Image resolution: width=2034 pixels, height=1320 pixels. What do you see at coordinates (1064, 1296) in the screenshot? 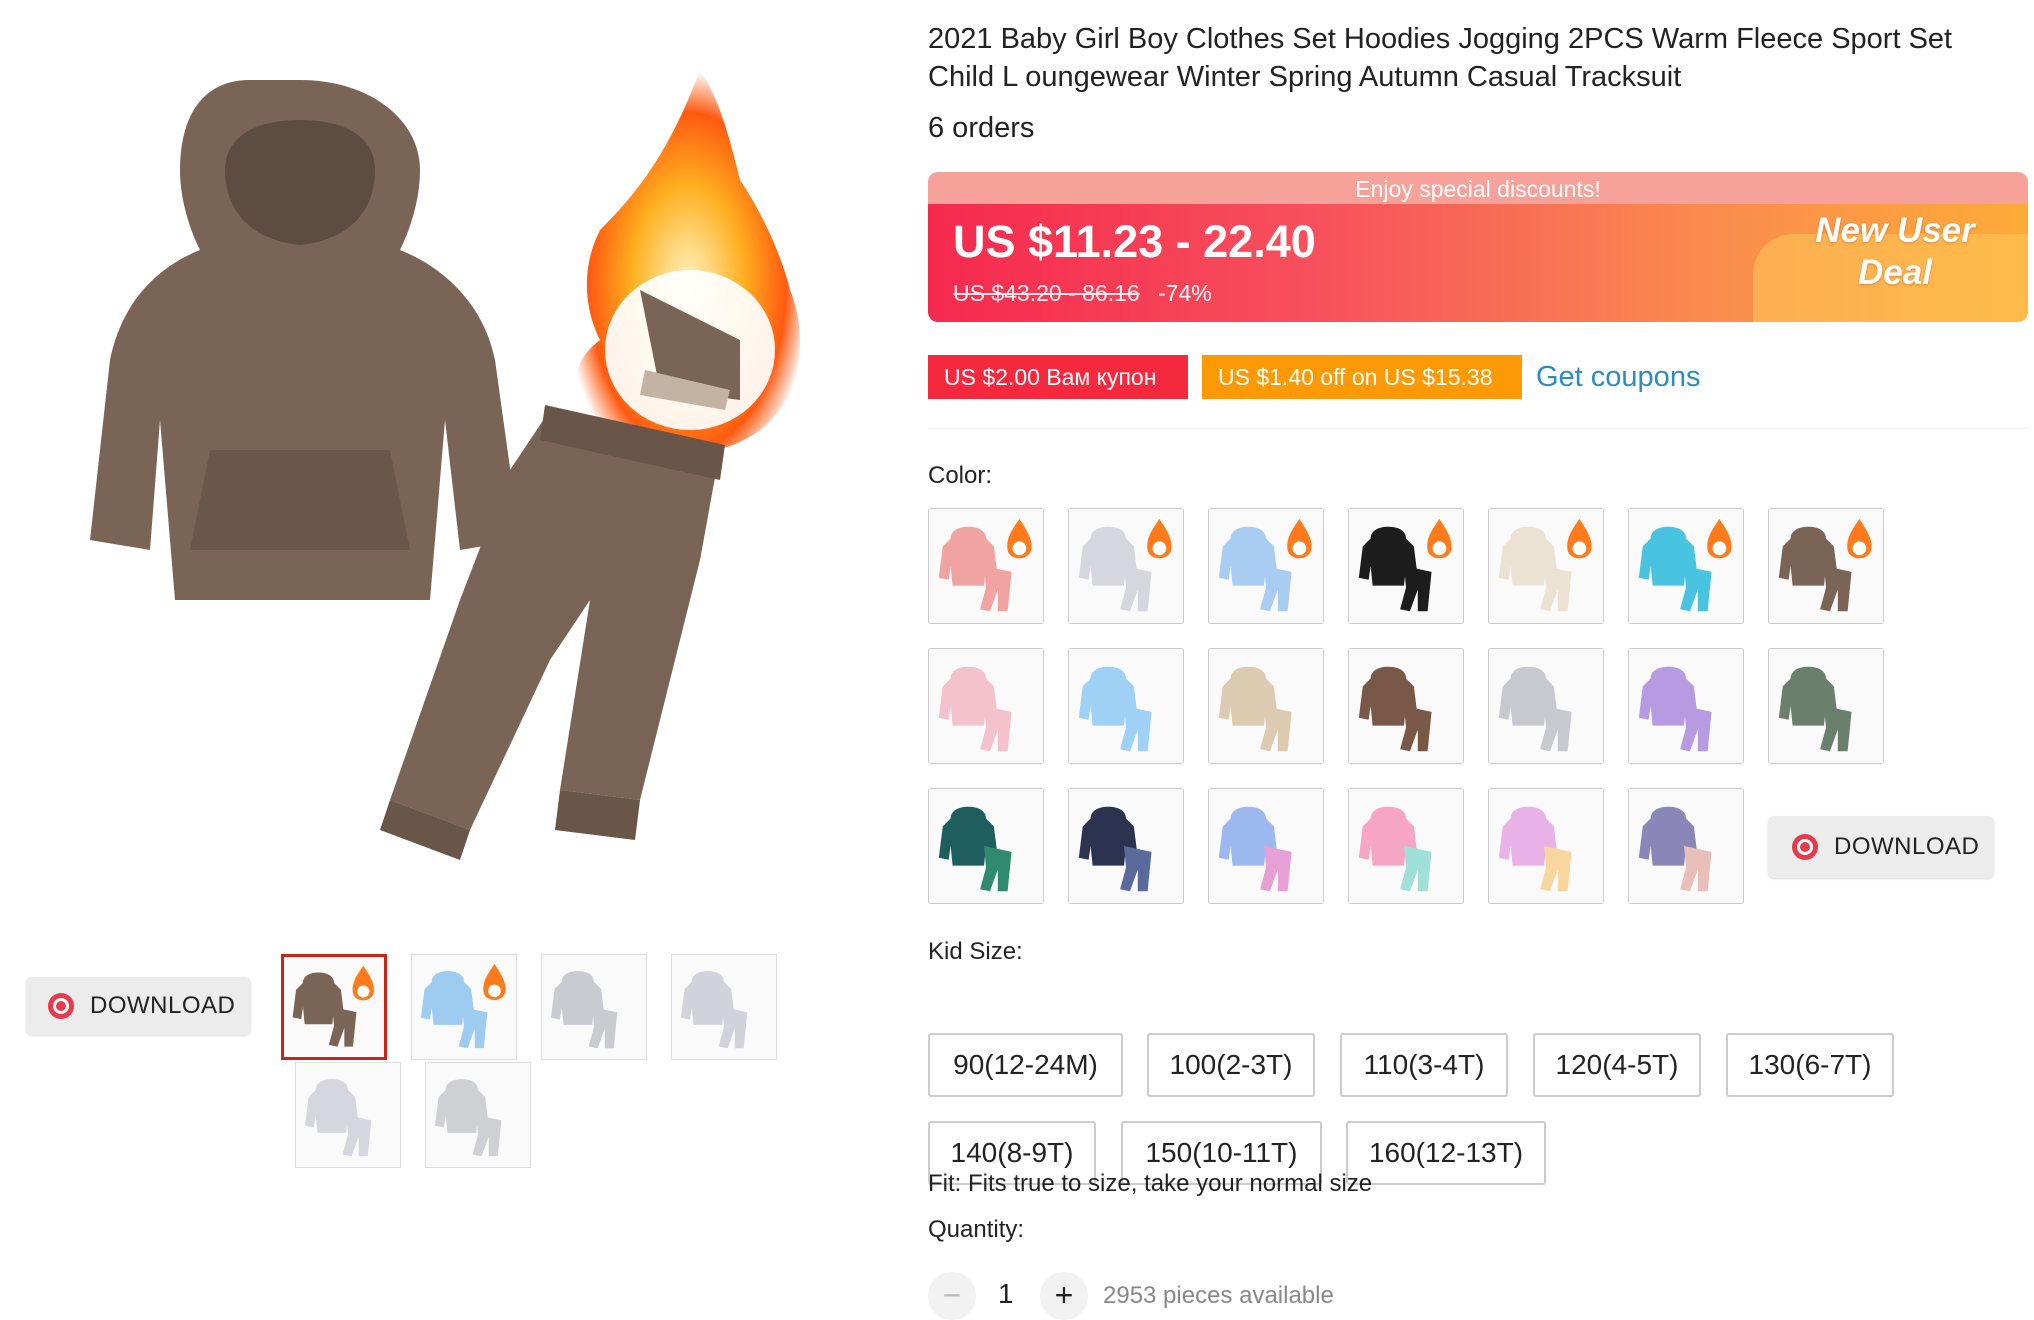
I see `quantity-increase-button: +` at bounding box center [1064, 1296].